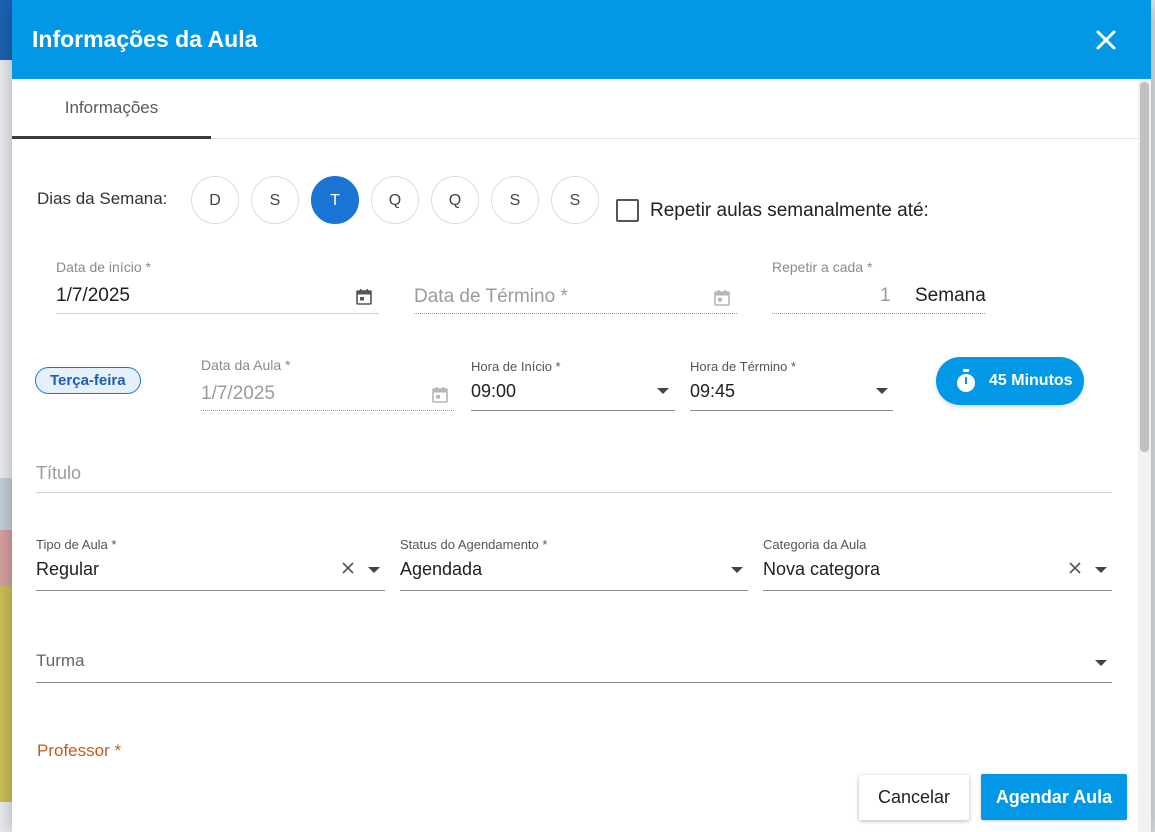 The height and width of the screenshot is (832, 1155). What do you see at coordinates (791, 410) in the screenshot?
I see `end-time-underline` at bounding box center [791, 410].